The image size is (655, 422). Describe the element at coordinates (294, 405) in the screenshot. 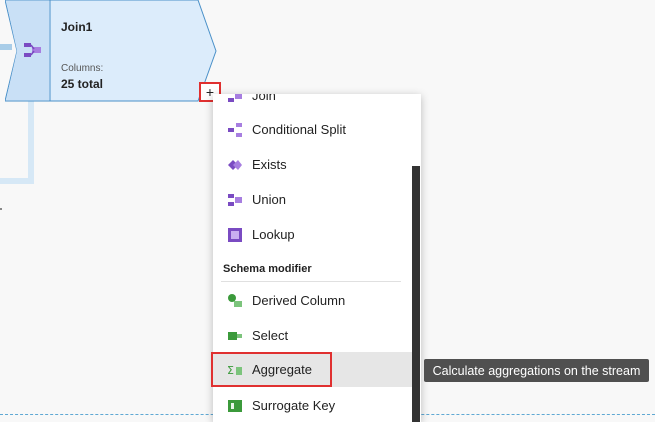

I see `menu-item-label: Surrogate Key` at that location.